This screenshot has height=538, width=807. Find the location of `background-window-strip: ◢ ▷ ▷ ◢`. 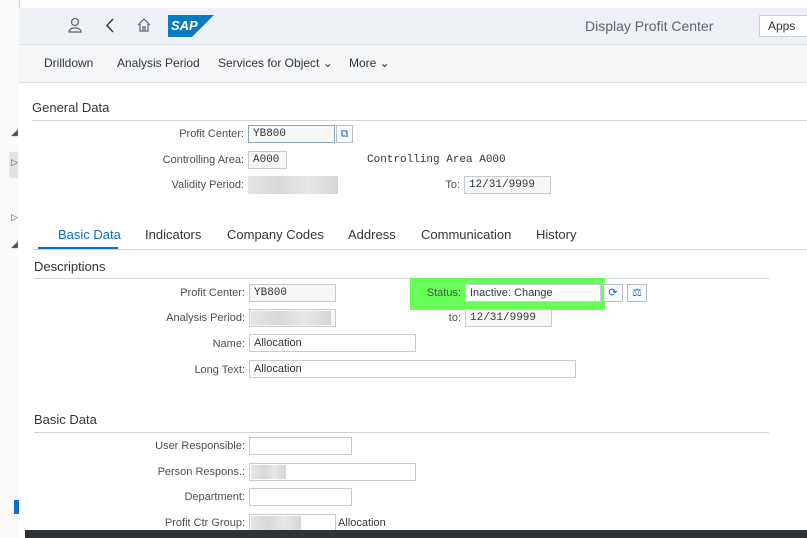

background-window-strip: ◢ ▷ ▷ ◢ is located at coordinates (10, 269).